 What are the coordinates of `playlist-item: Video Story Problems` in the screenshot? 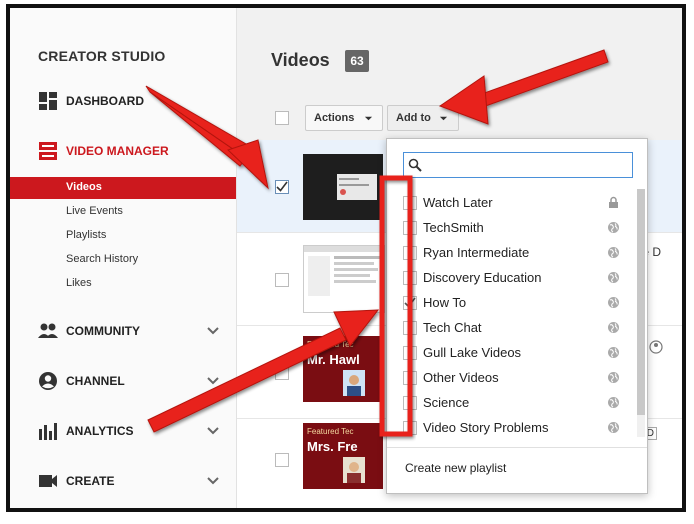 It's located at (510, 428).